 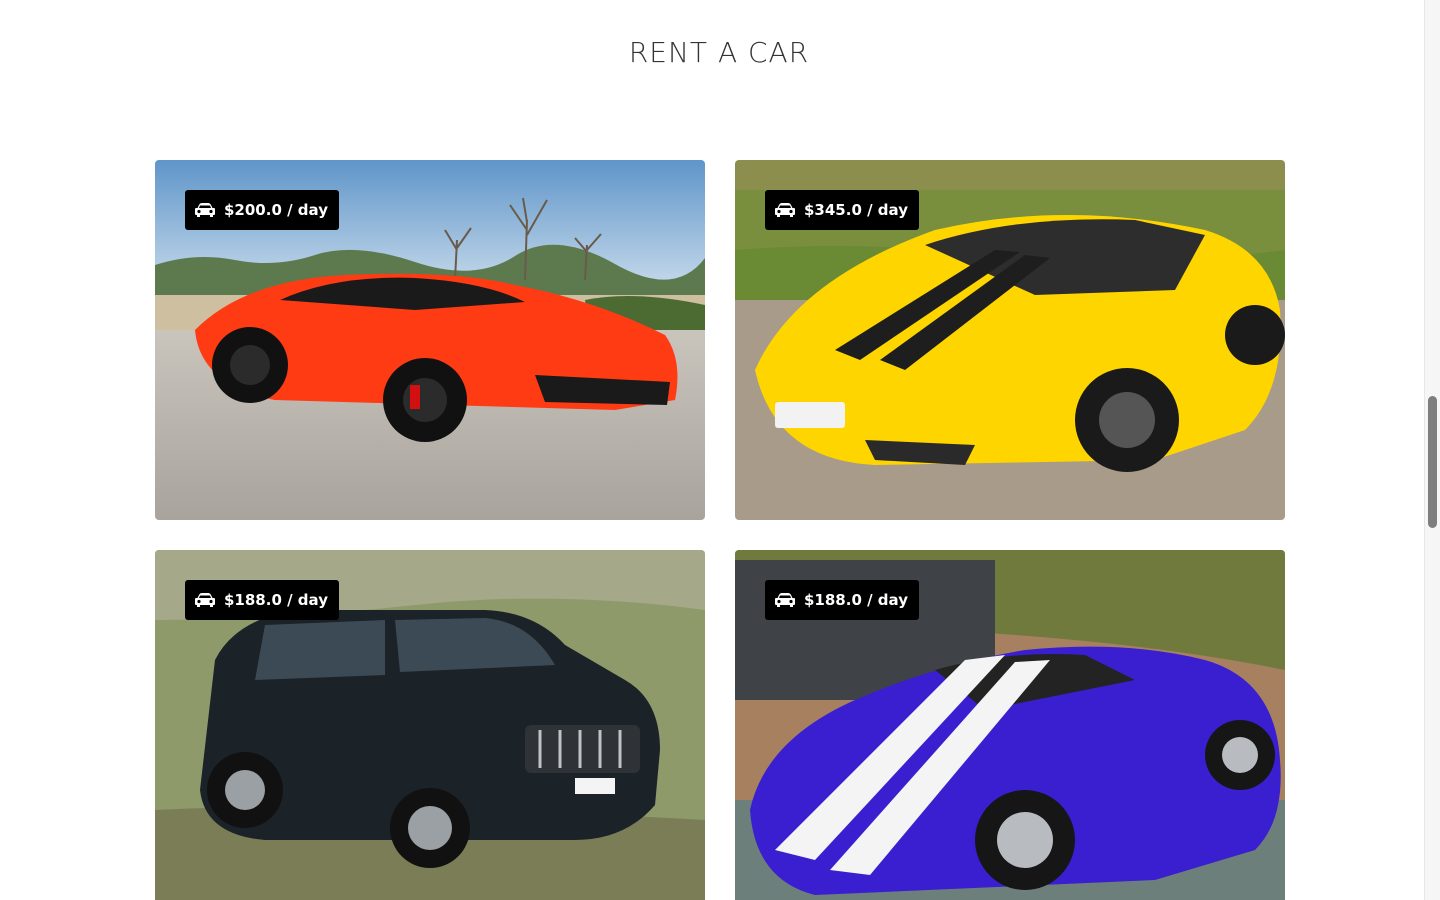 I want to click on price-badge: $345.0 / day, so click(x=842, y=210).